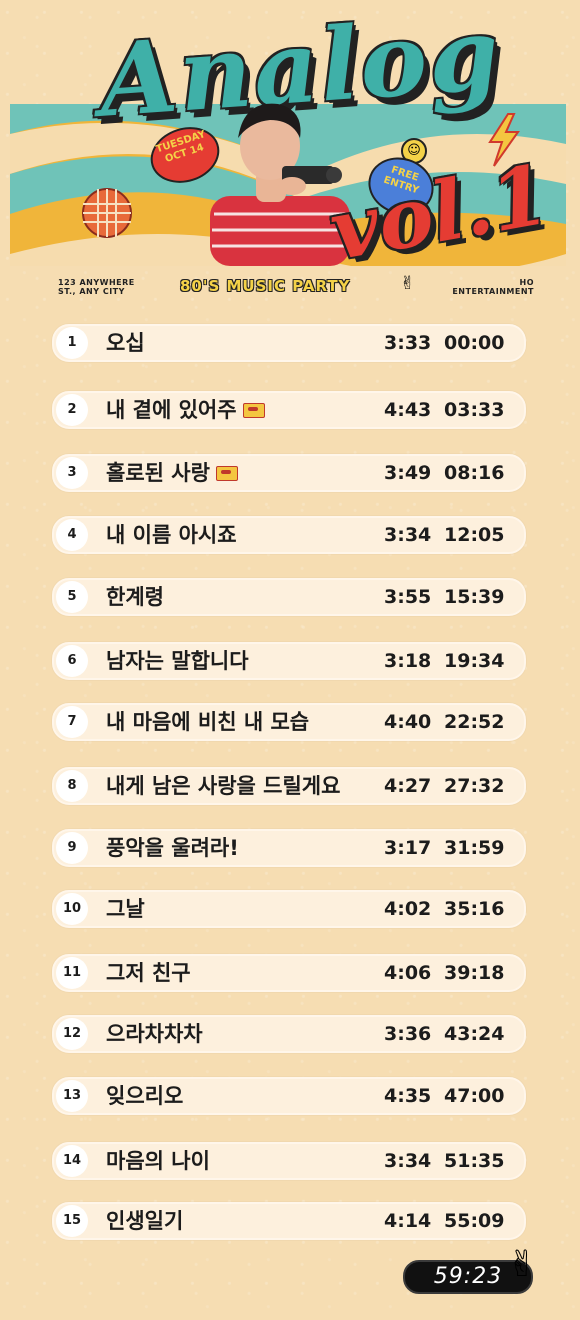 This screenshot has height=1320, width=580. What do you see at coordinates (72, 1161) in the screenshot?
I see `track-number: 14` at bounding box center [72, 1161].